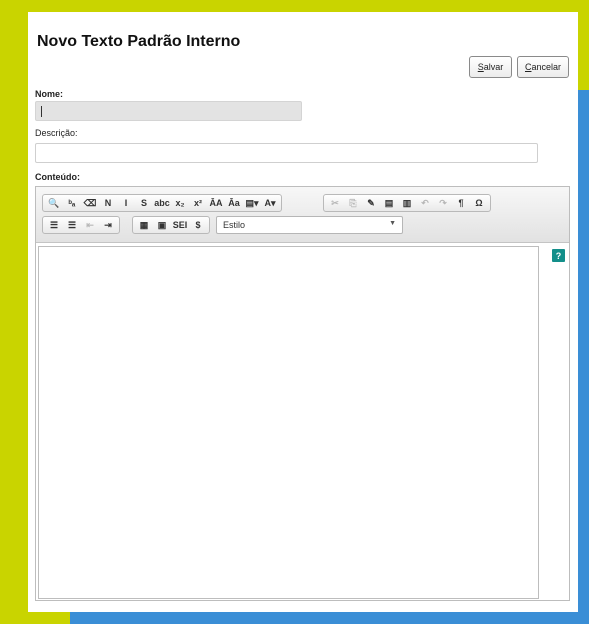  I want to click on redo-icon: ↷, so click(443, 203).